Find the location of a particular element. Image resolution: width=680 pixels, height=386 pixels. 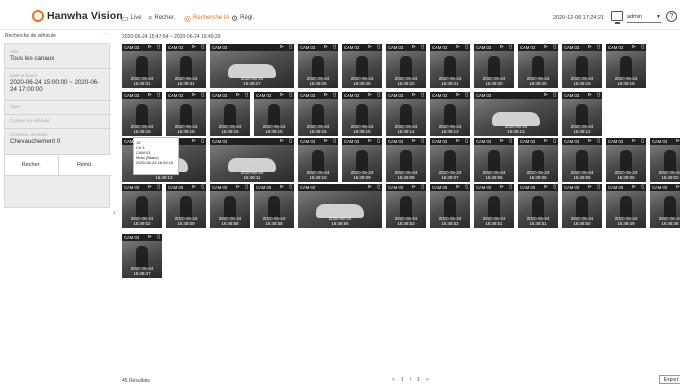

result-thumbnail: CAM 03 ⊳ ▯ 2020-06-24 16:48:53 is located at coordinates (406, 206).